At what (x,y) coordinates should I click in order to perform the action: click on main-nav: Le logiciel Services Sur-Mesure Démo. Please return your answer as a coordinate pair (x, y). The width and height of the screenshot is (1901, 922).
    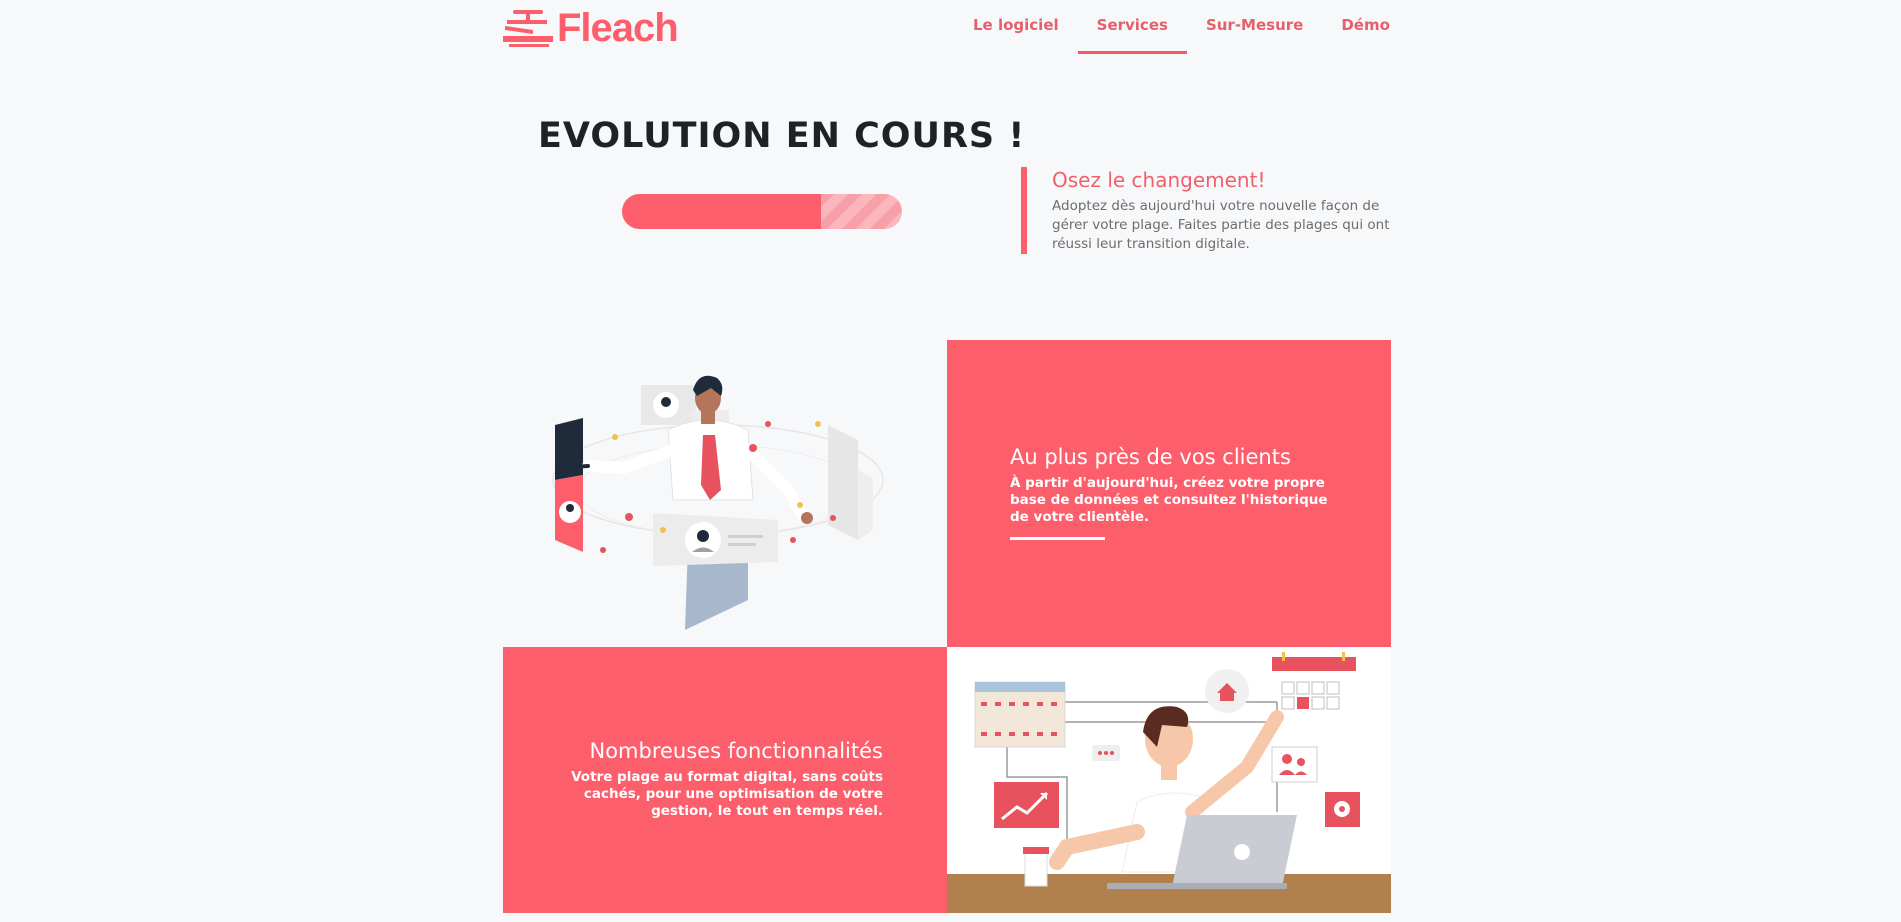
    Looking at the image, I should click on (1181, 27).